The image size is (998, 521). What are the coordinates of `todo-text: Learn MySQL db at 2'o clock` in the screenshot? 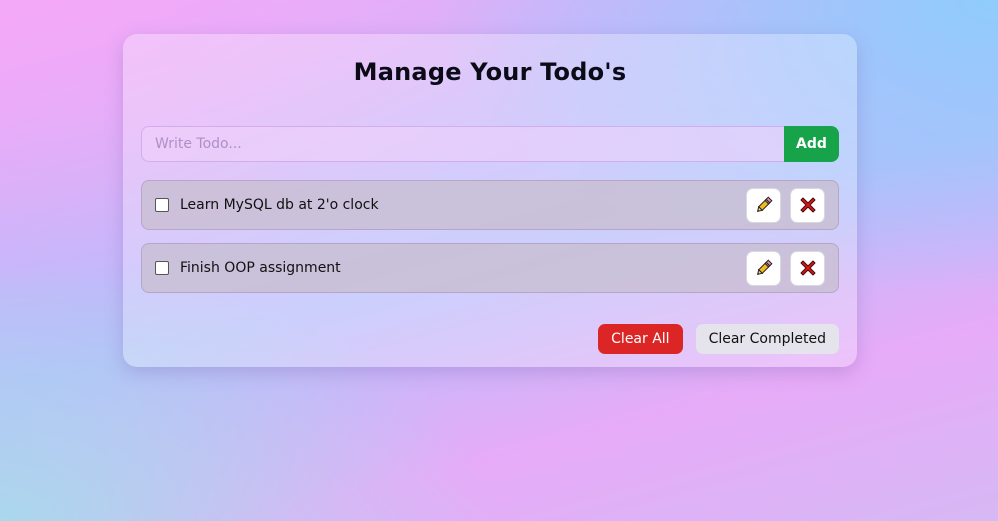 It's located at (279, 205).